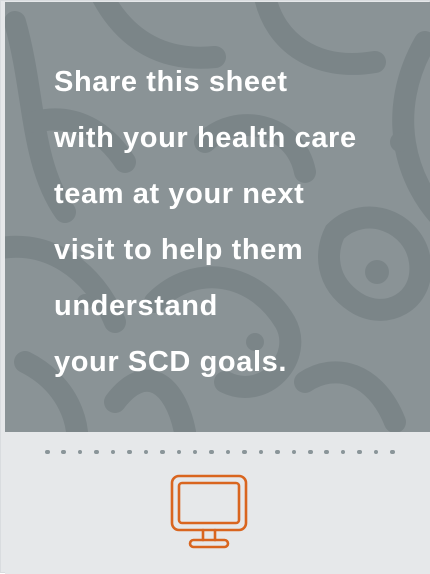 This screenshot has width=430, height=574. I want to click on headline-line: your SCD goals., so click(170, 362).